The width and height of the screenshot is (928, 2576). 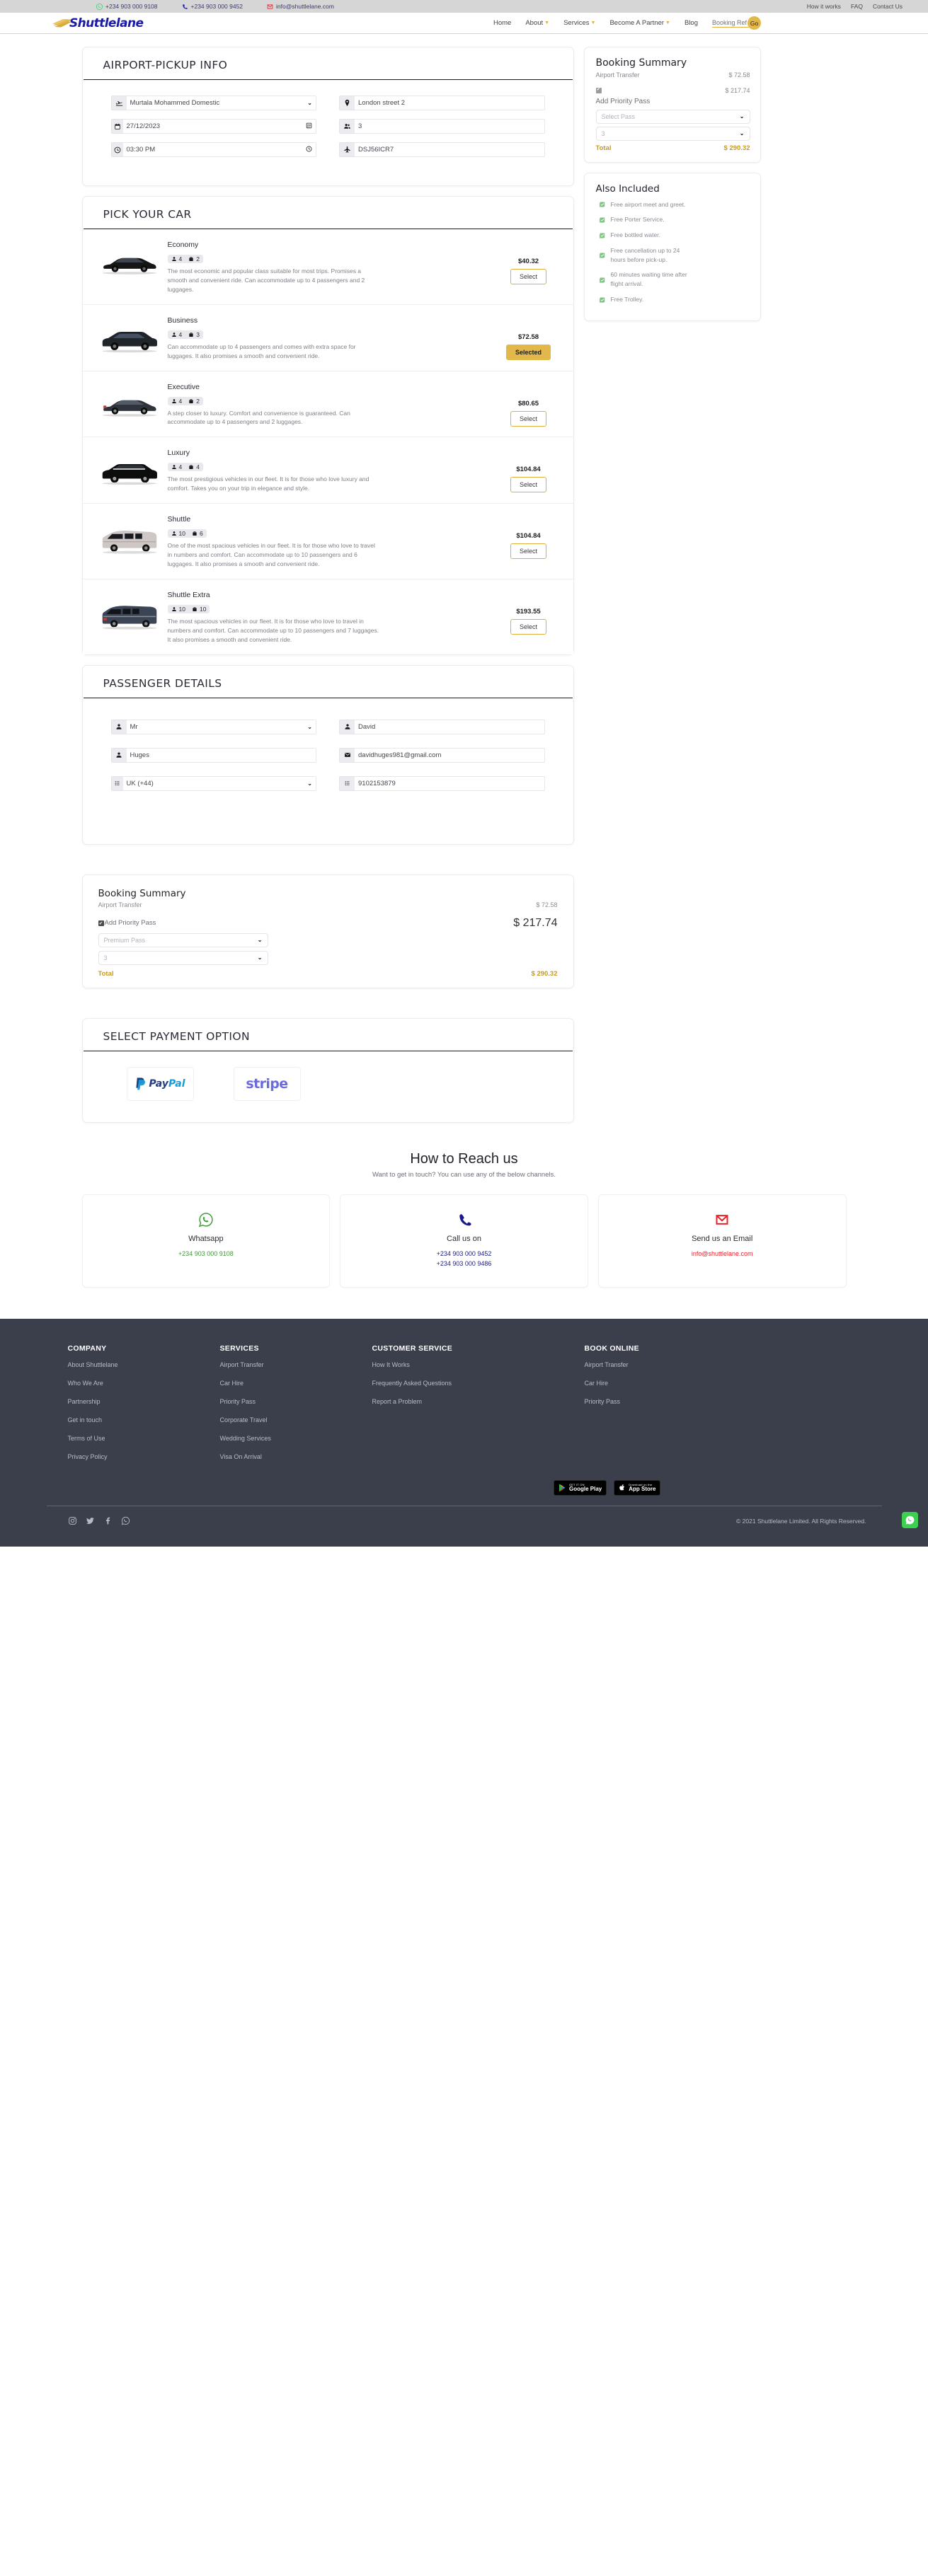 I want to click on footer-link: Terms of Use, so click(x=144, y=1438).